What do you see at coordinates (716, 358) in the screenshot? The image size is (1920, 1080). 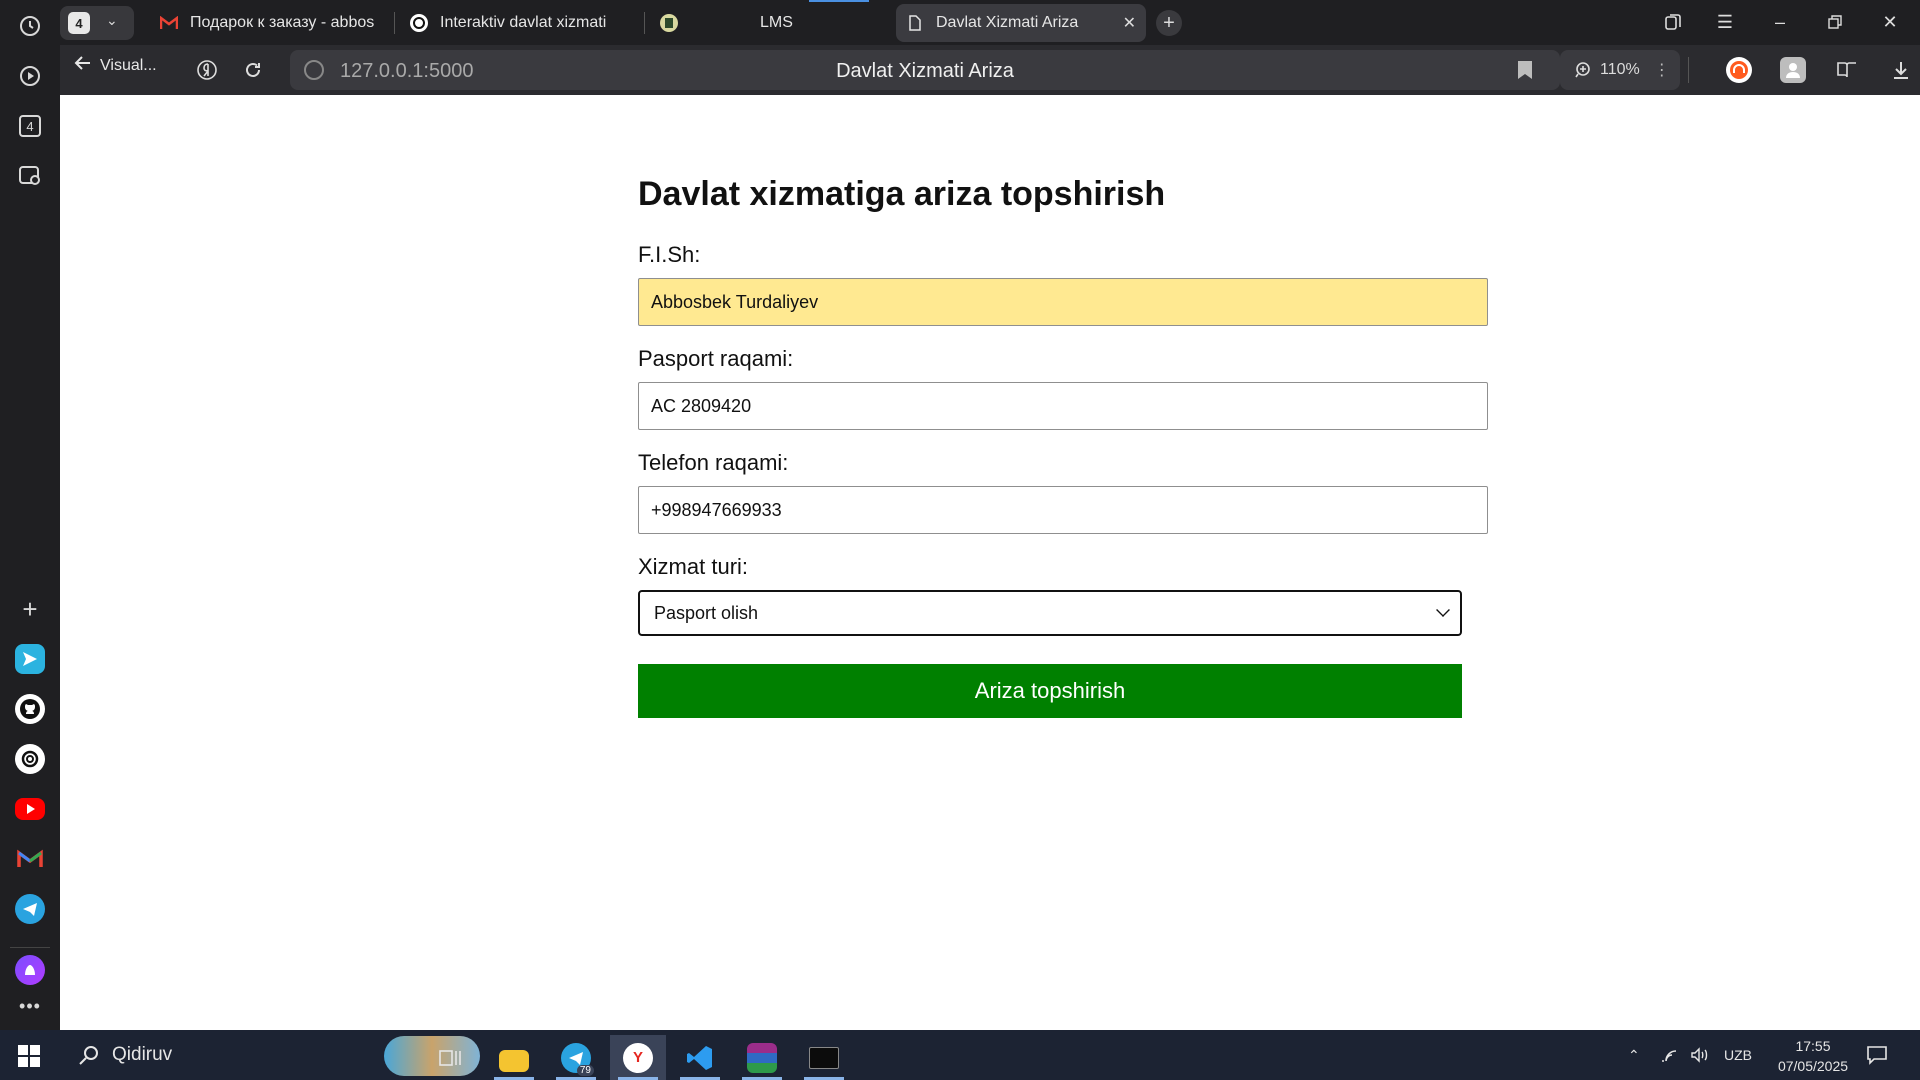 I see `passport-label: Pasport raqami:` at bounding box center [716, 358].